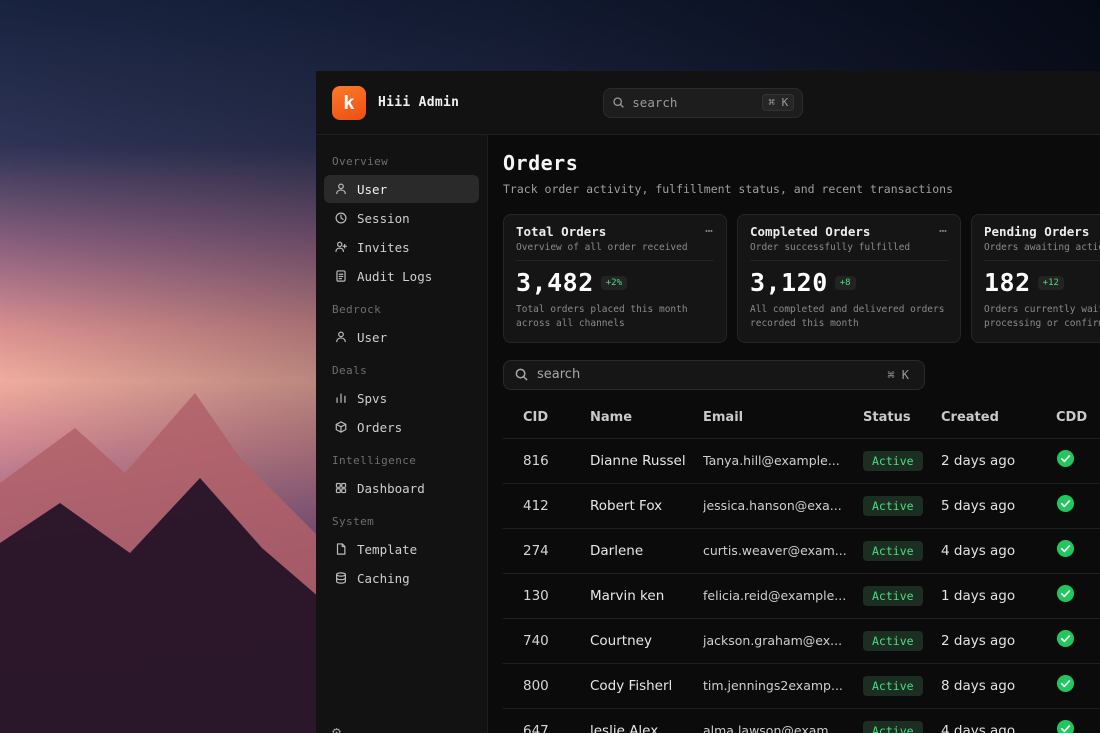 This screenshot has height=733, width=1100. Describe the element at coordinates (401, 337) in the screenshot. I see `sidebar-item-bedrock-user: User` at that location.